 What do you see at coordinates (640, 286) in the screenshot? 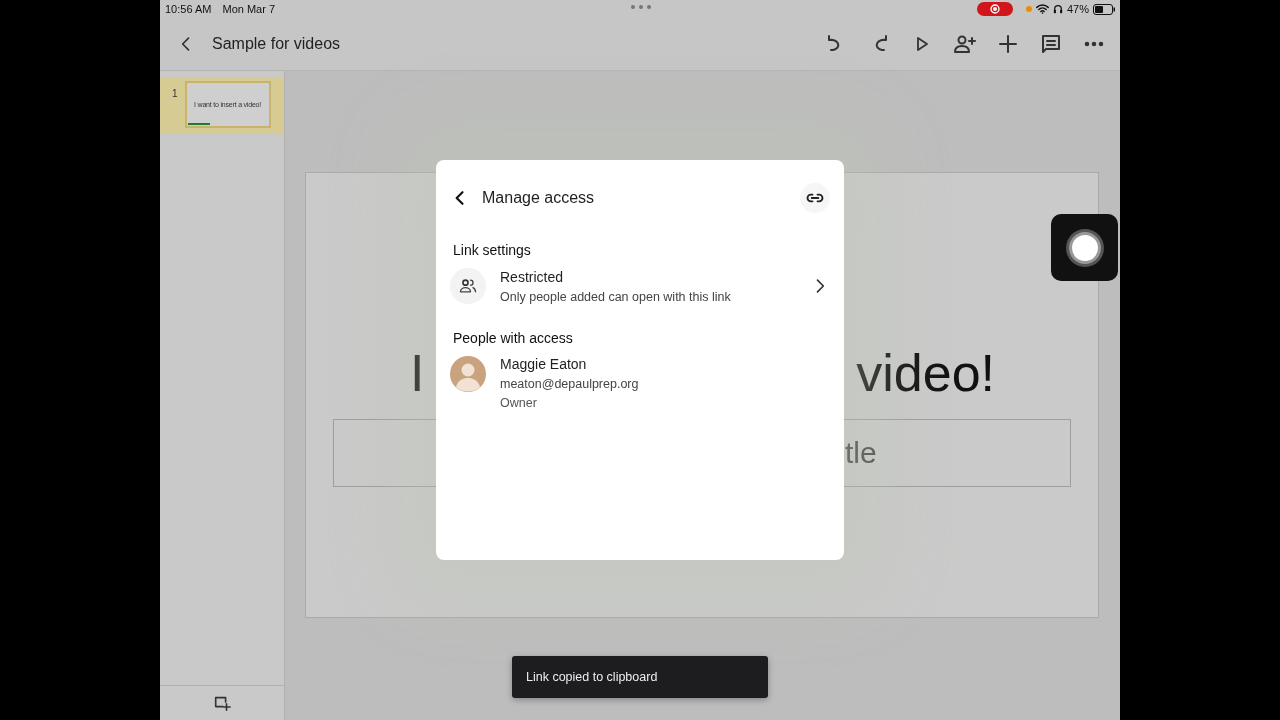
I see `link-setting-row: Restricted Only people added can open with this link` at bounding box center [640, 286].